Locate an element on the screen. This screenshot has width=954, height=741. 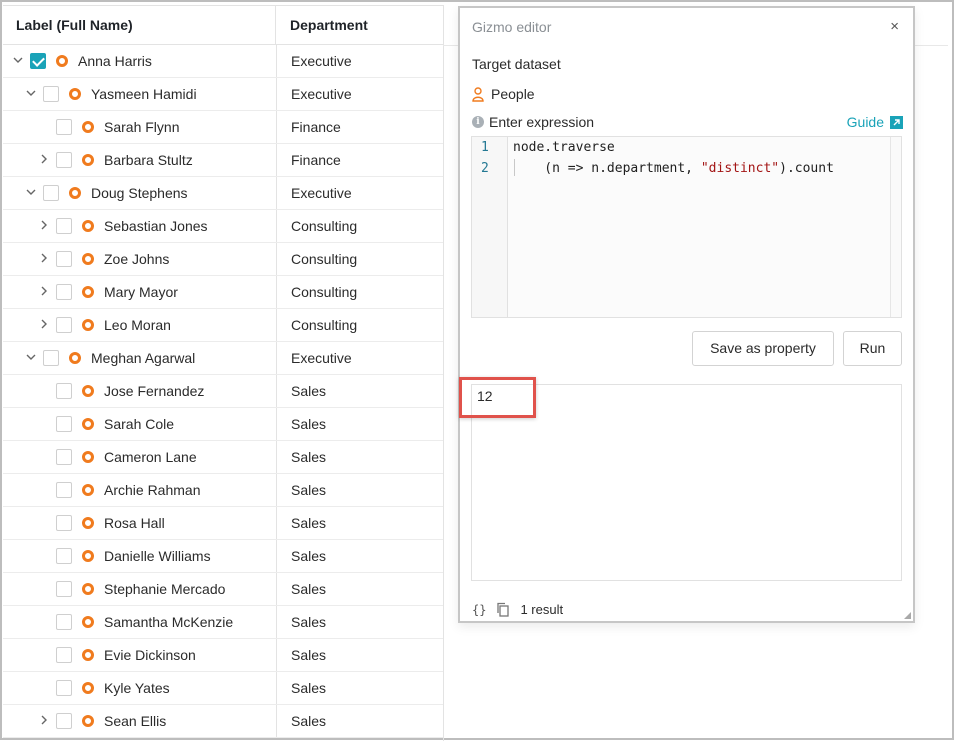
panel-title: Gizmo editor is located at coordinates (512, 27).